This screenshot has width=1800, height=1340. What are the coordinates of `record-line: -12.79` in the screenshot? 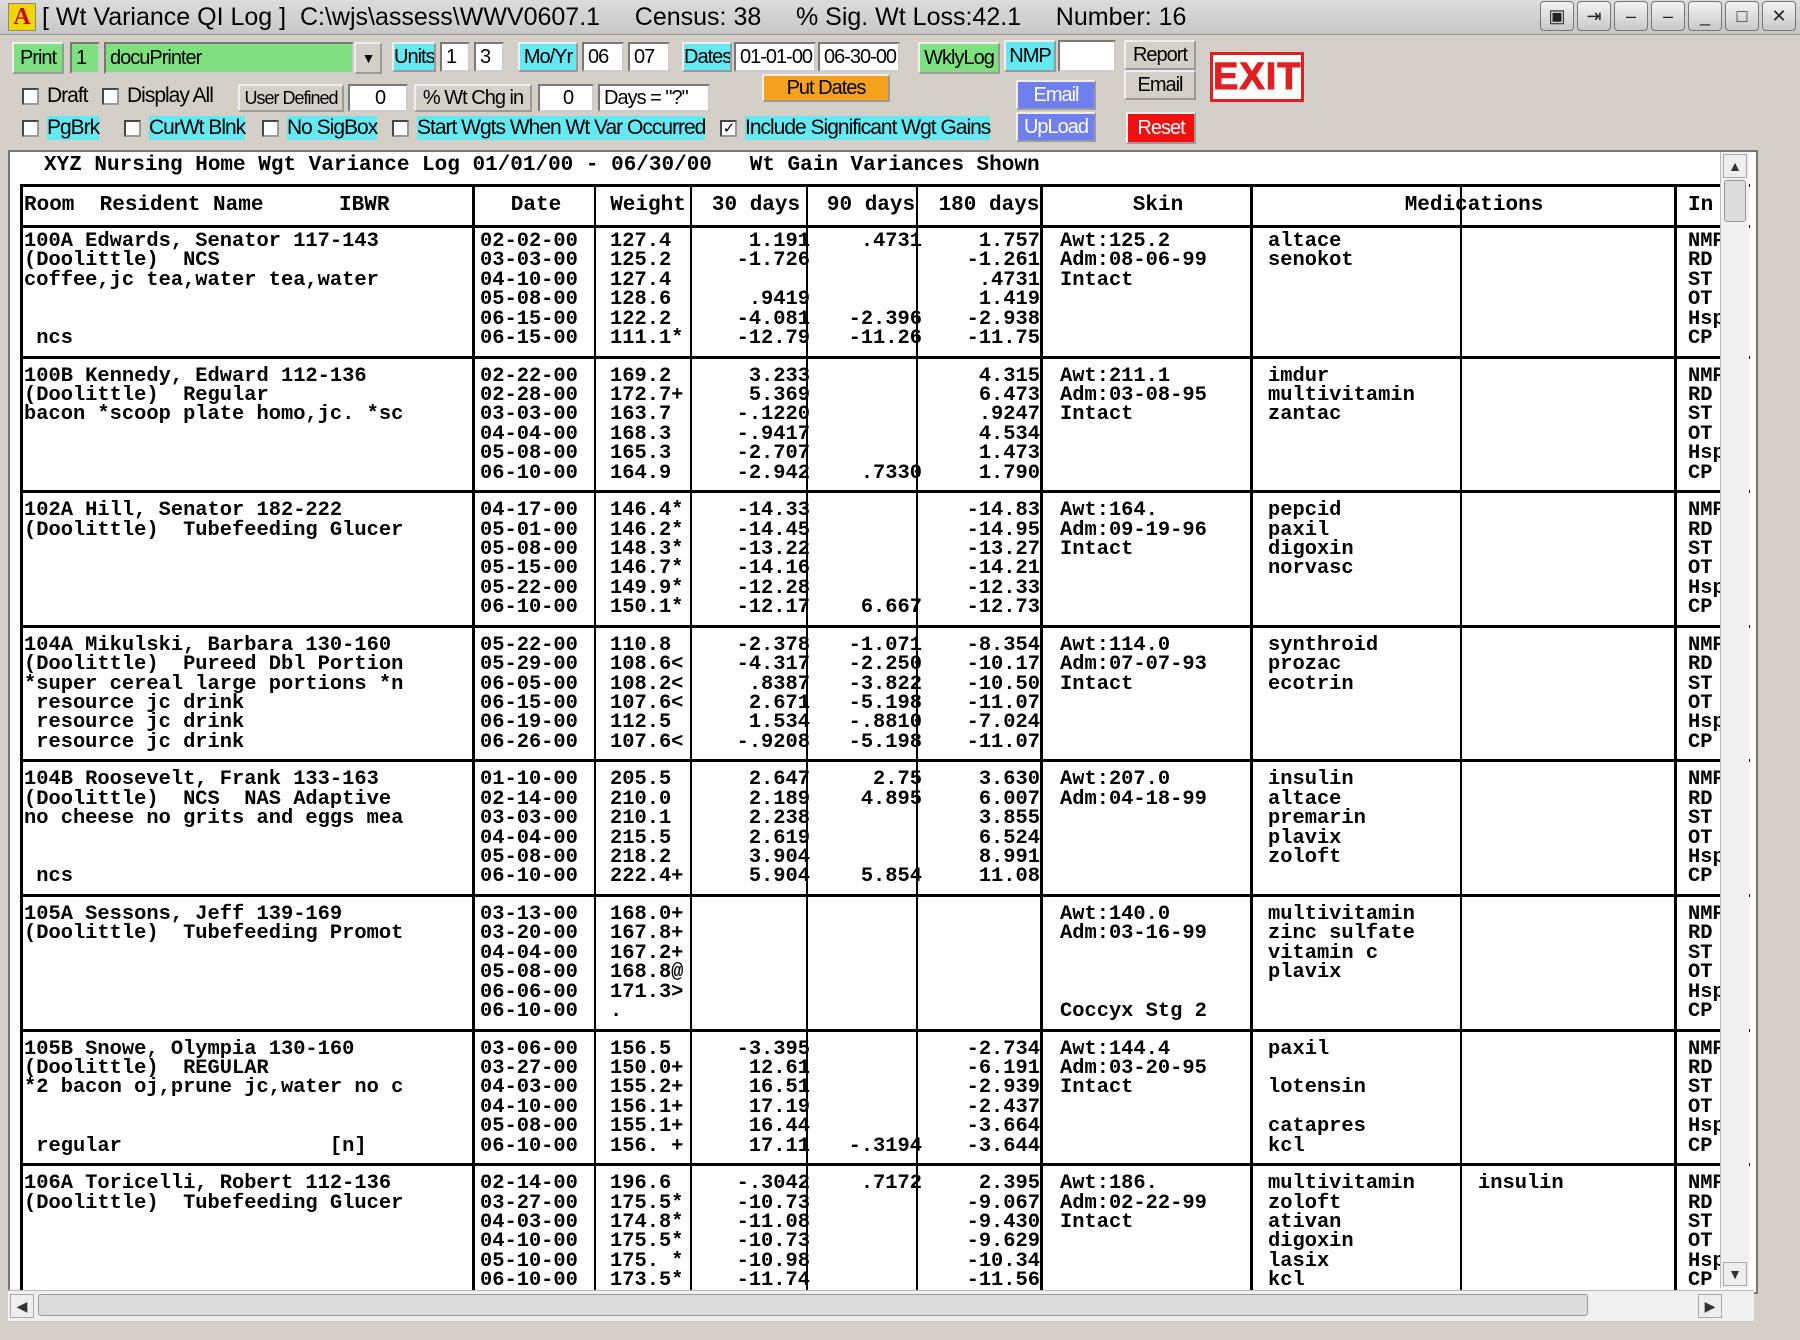 It's located at (773, 338).